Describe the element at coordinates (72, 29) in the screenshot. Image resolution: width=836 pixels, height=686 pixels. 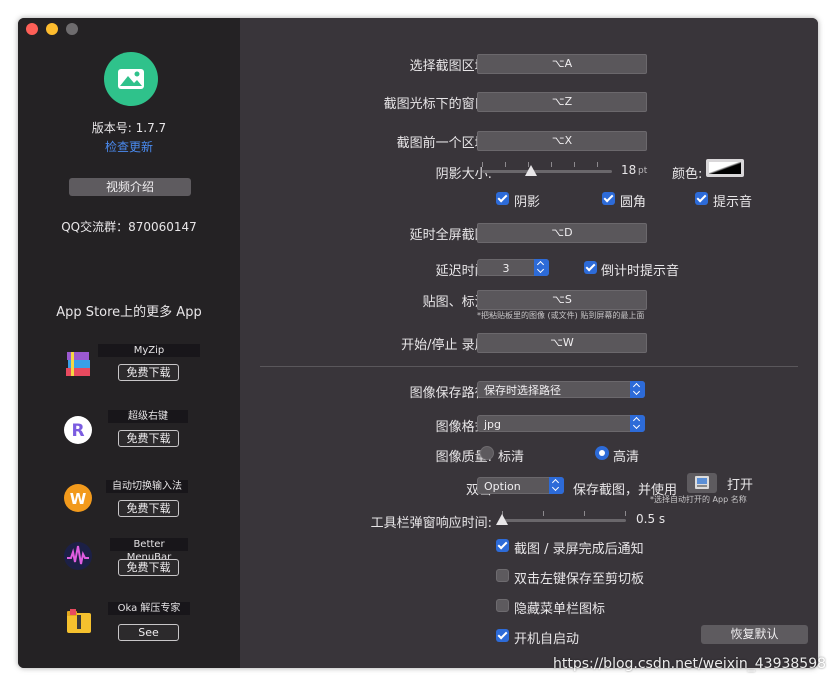
I see `zoom-window-button` at that location.